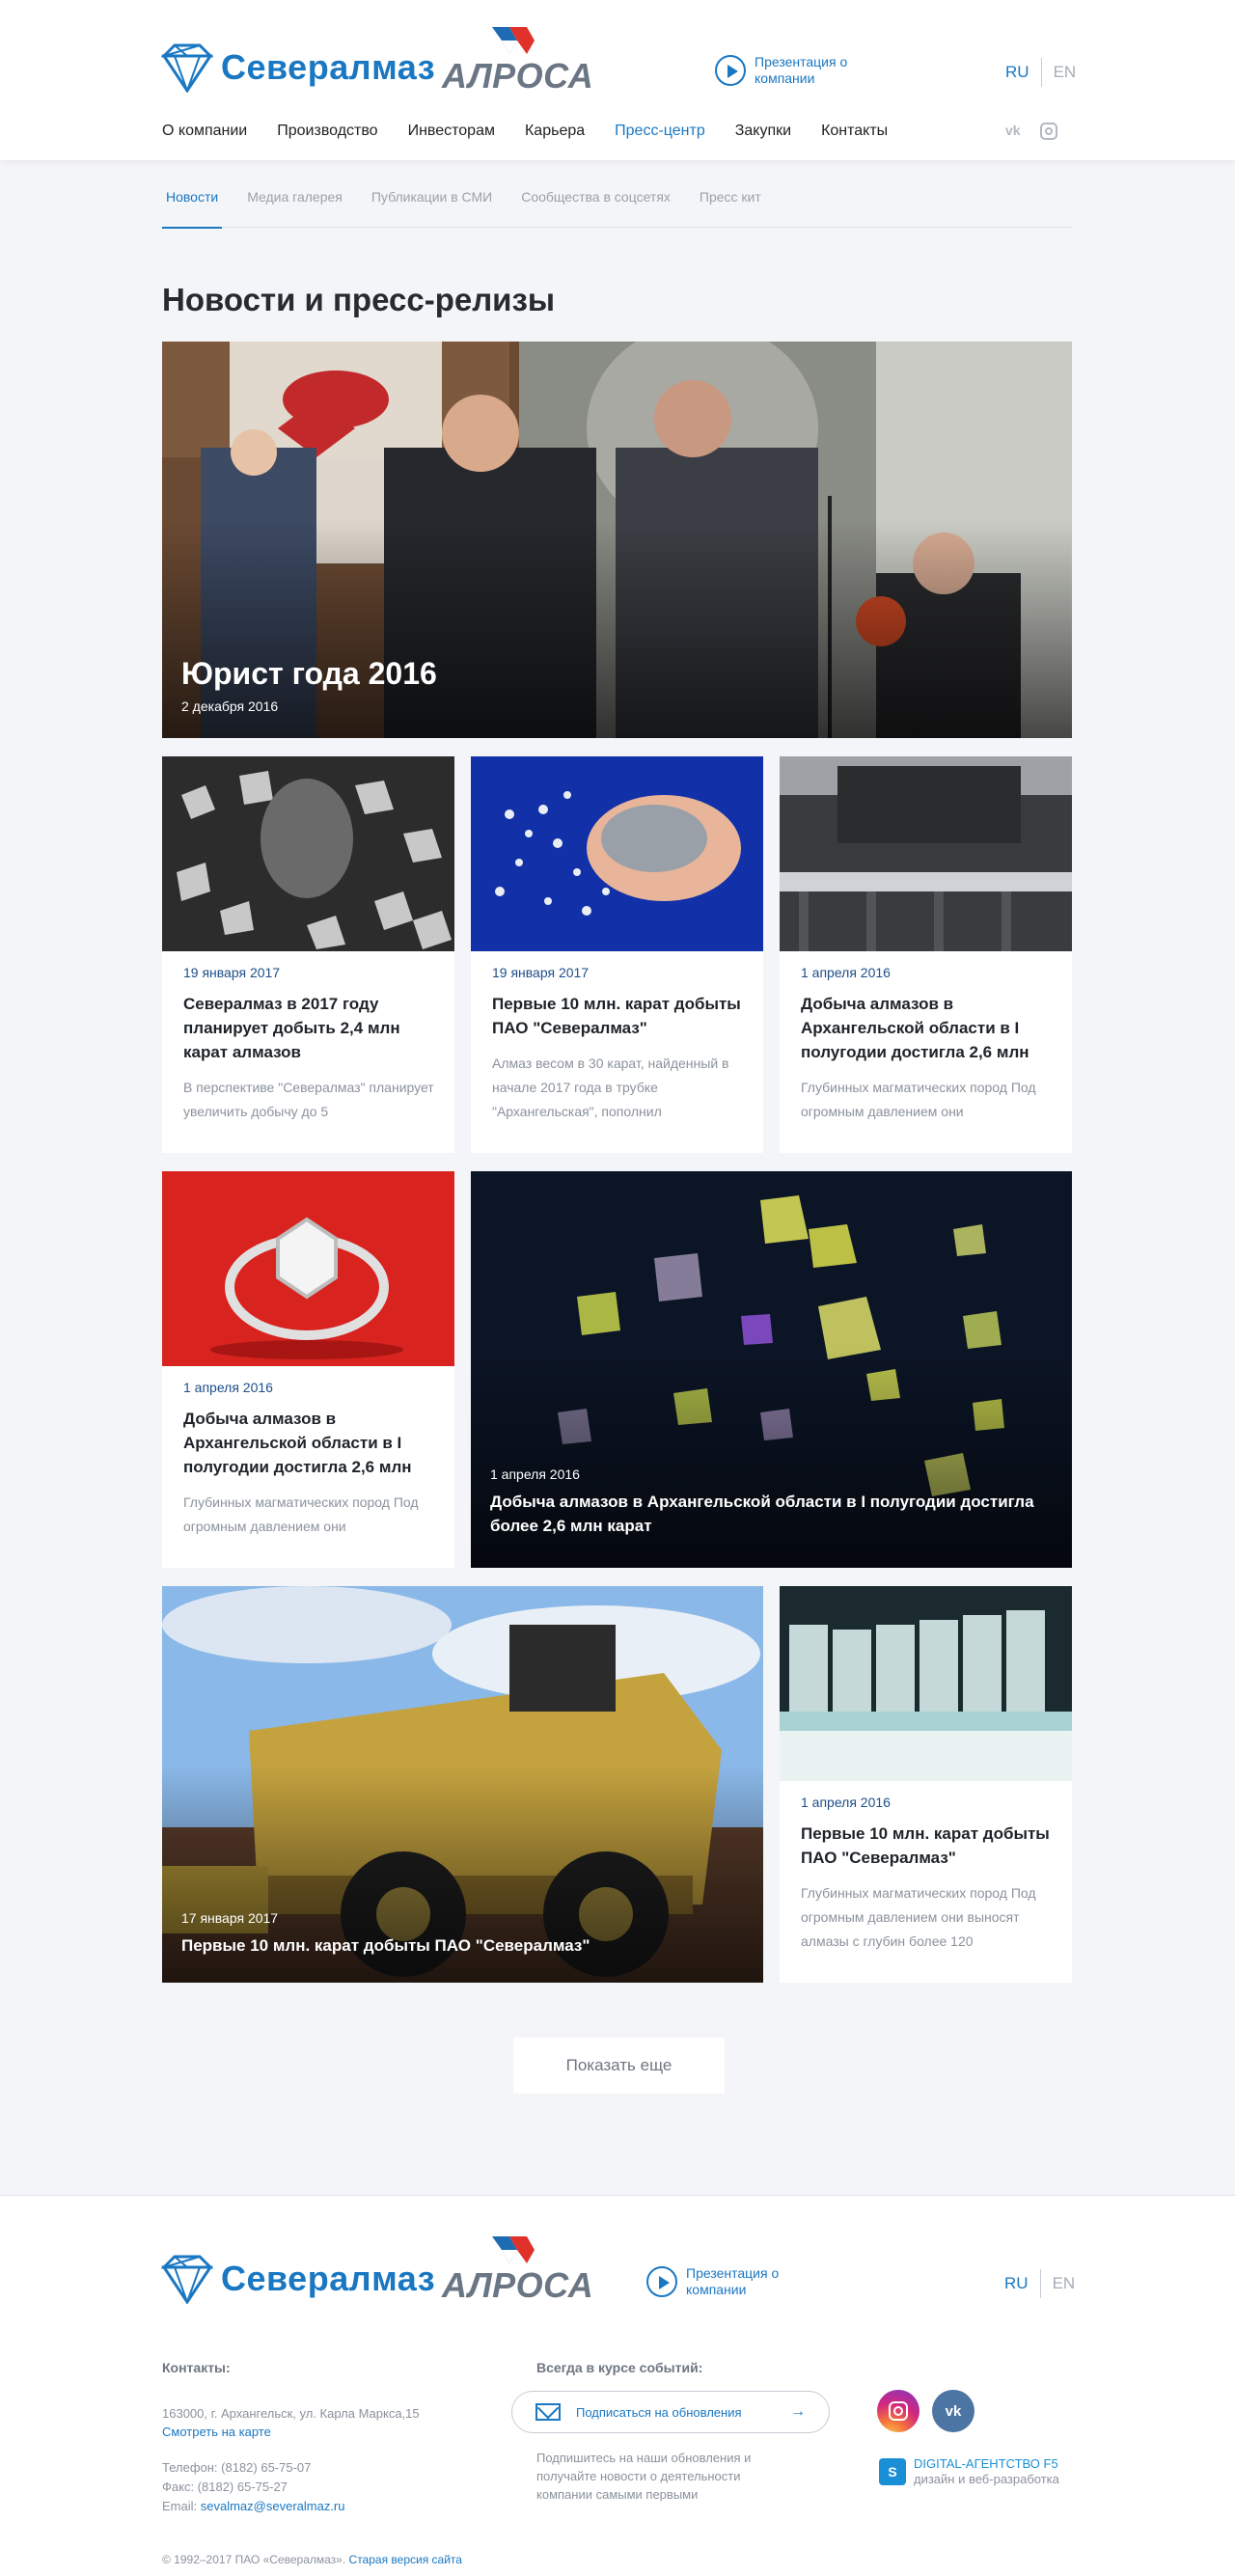  What do you see at coordinates (309, 674) in the screenshot?
I see `featured-title: Юрист года 2016` at bounding box center [309, 674].